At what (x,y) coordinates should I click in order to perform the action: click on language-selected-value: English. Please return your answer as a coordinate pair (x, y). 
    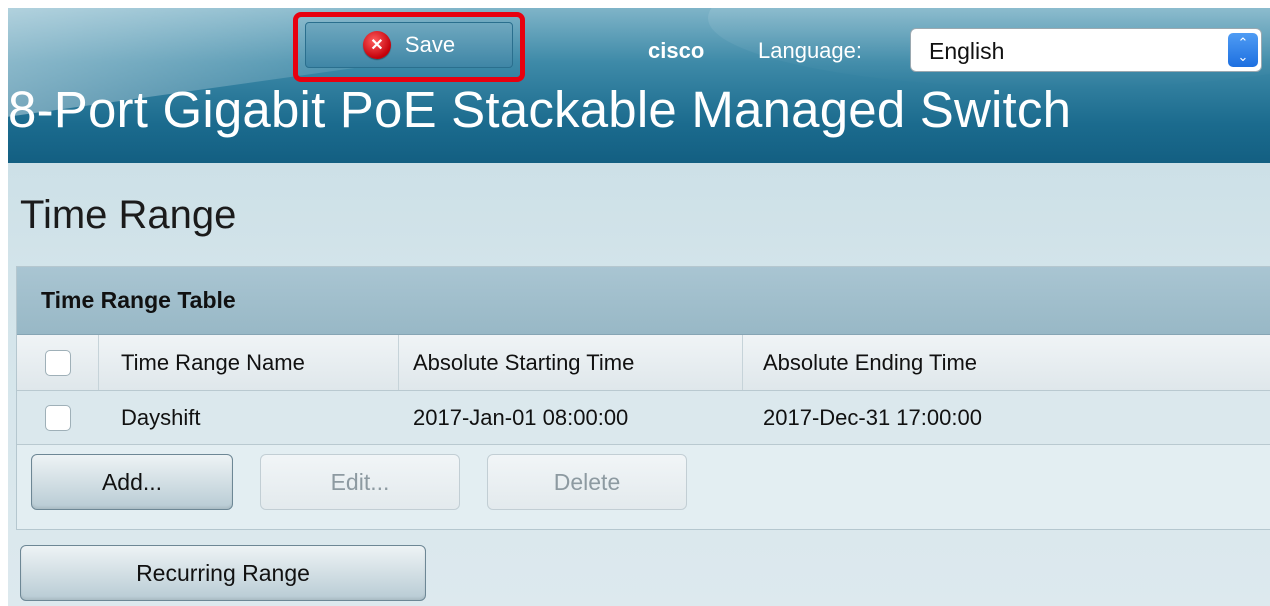
    Looking at the image, I should click on (967, 51).